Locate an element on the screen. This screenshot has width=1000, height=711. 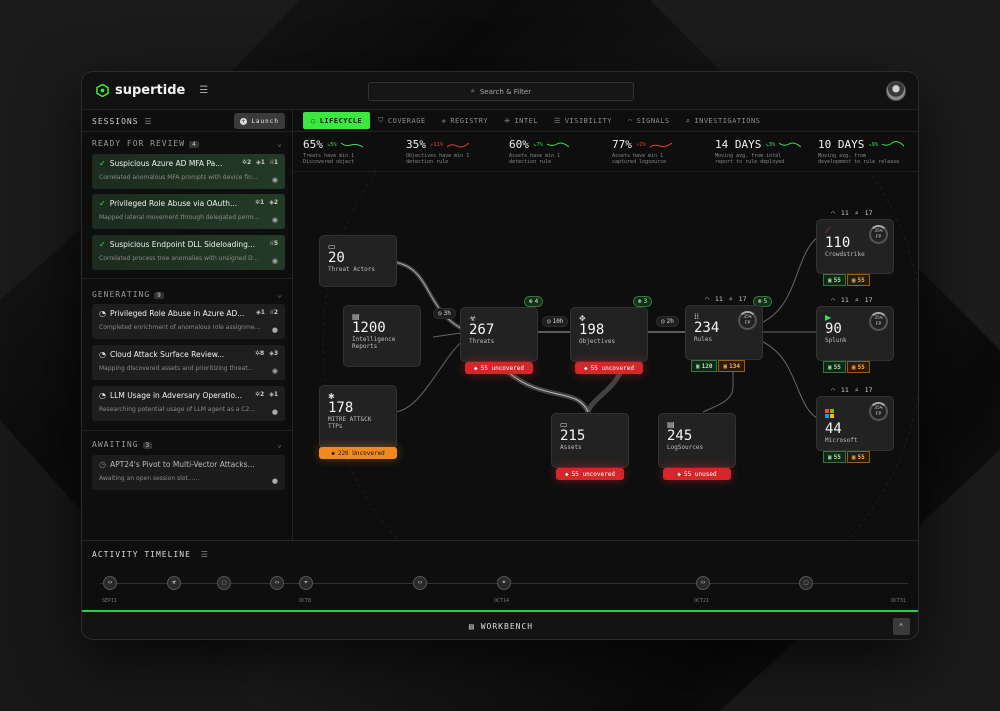
edge-duration-pill: ◷ 2h is located at coordinates (667, 321).